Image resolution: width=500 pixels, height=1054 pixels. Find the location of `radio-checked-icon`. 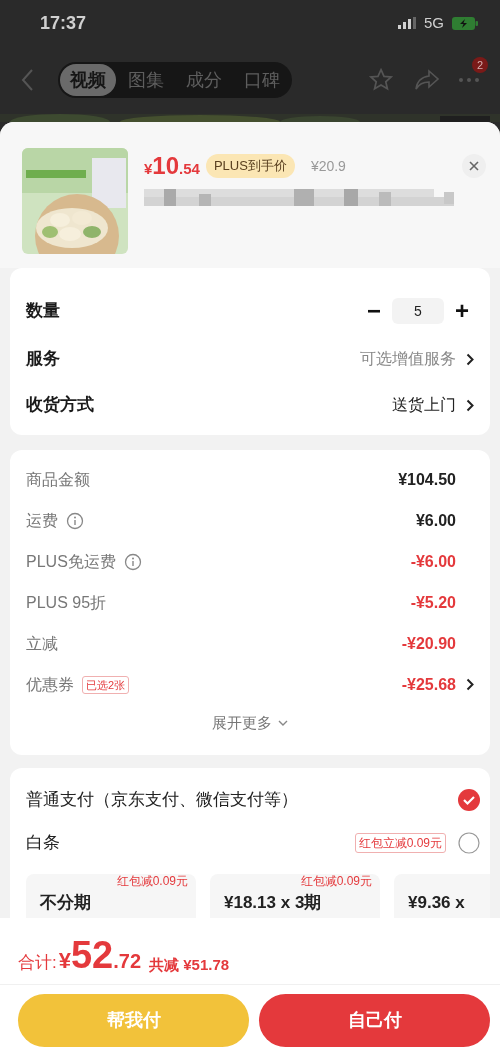

radio-checked-icon is located at coordinates (469, 800).